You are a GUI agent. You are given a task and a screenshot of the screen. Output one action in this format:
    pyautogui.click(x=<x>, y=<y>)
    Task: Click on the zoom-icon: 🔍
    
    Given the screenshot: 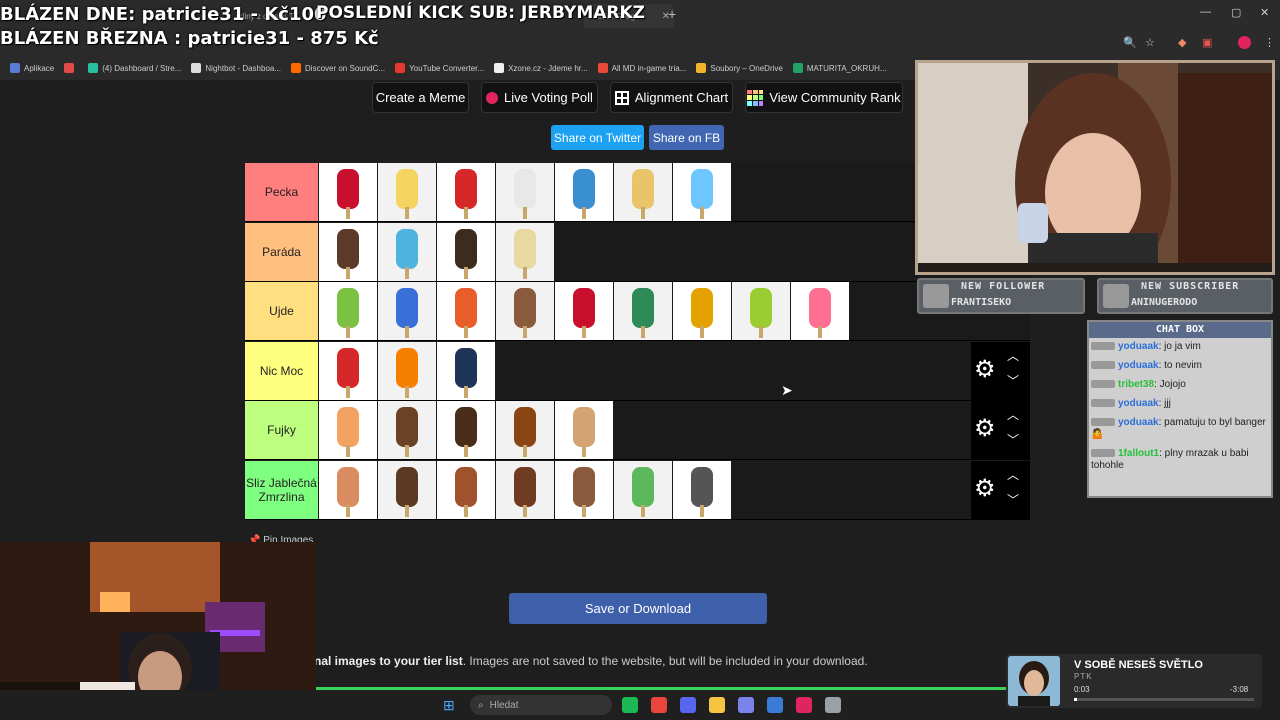 What is the action you would take?
    pyautogui.click(x=1130, y=42)
    